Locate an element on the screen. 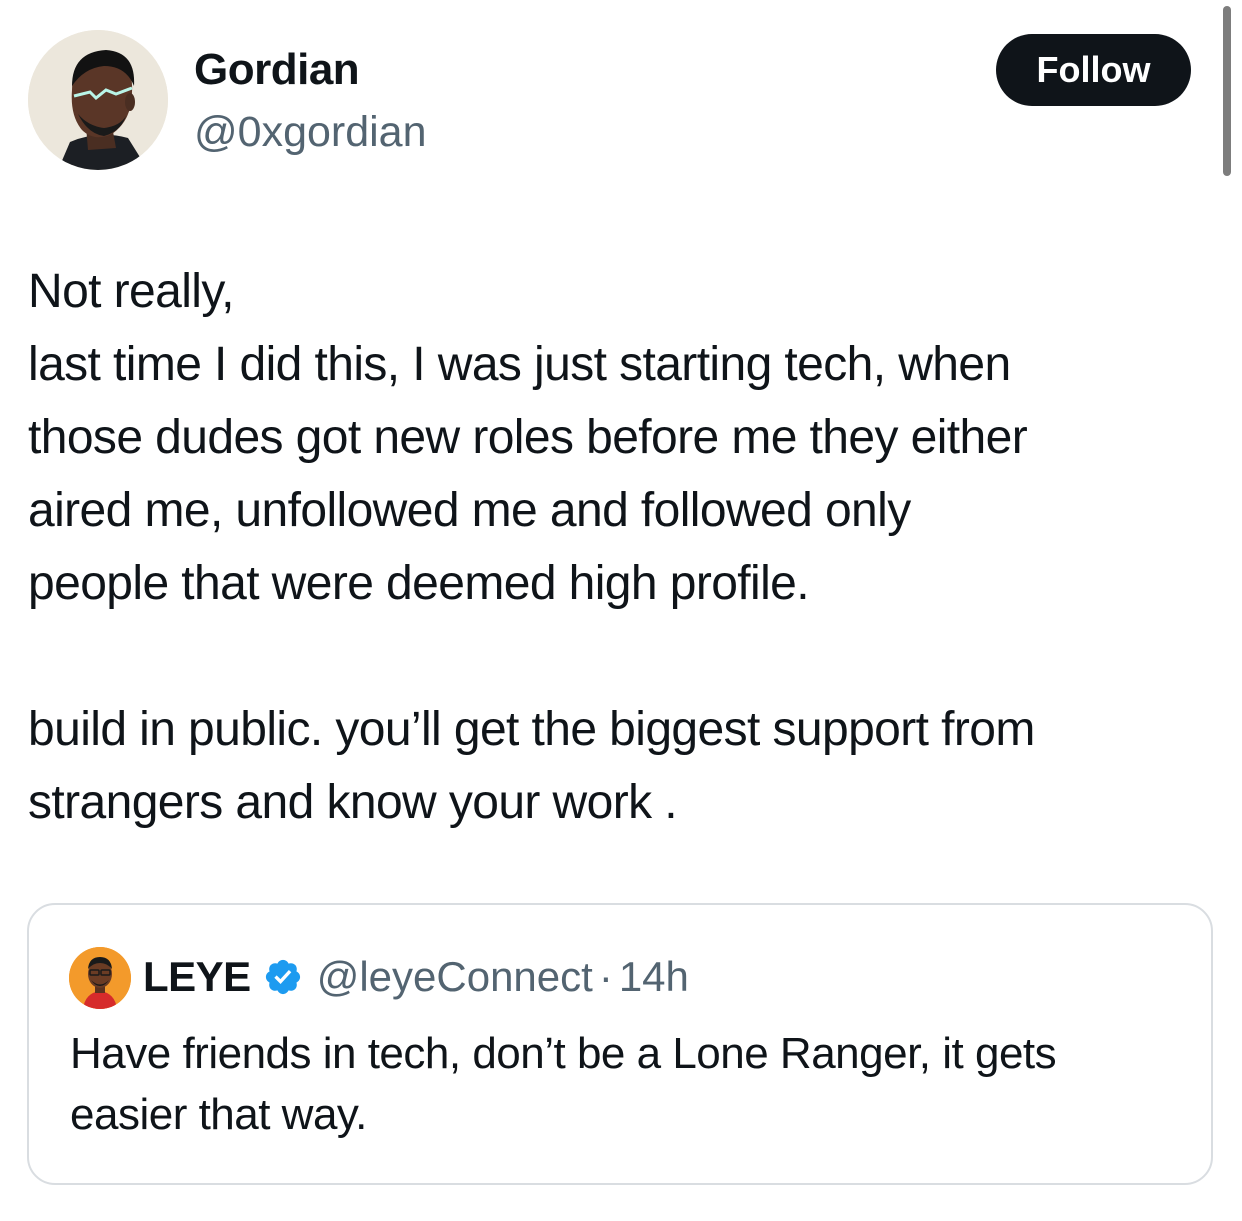 Image resolution: width=1242 pixels, height=1221 pixels. quoted-tweet-timestamp: 14h is located at coordinates (654, 977).